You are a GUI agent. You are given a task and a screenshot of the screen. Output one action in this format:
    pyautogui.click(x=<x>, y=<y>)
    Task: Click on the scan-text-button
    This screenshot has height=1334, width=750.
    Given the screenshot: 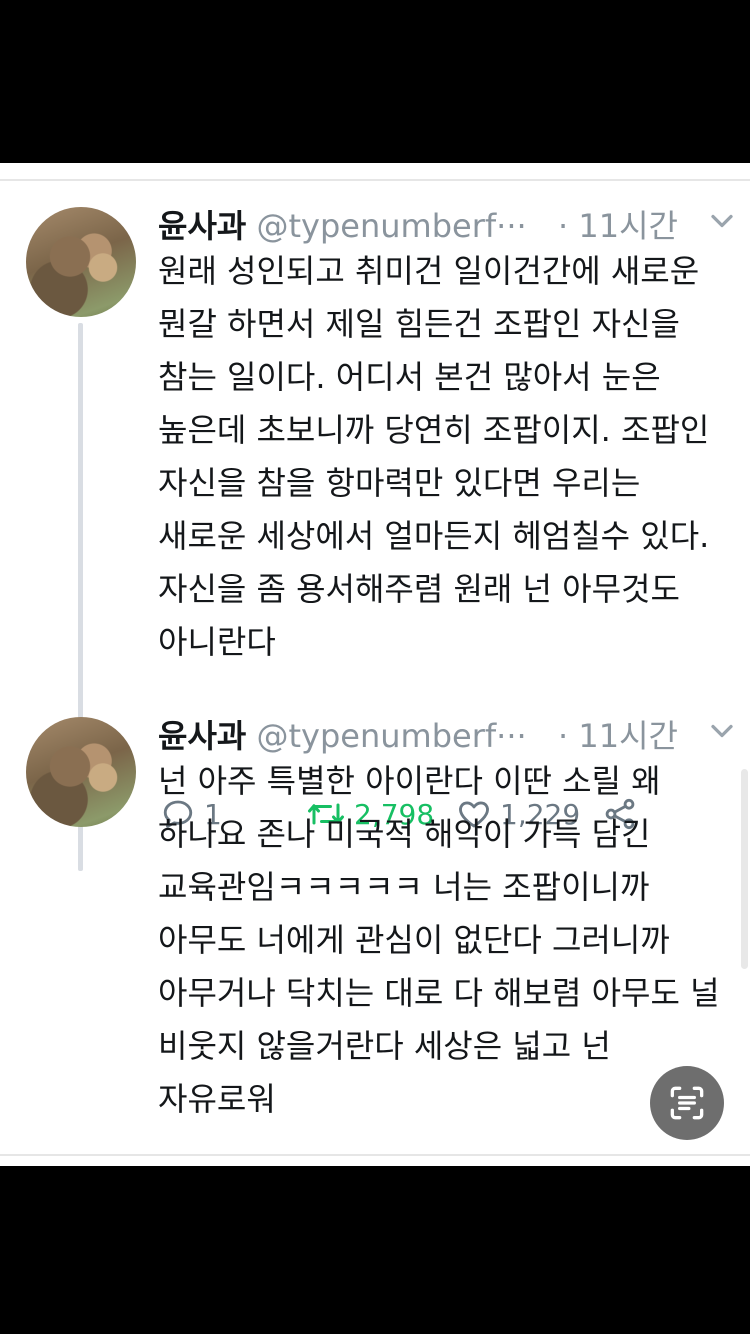 What is the action you would take?
    pyautogui.click(x=687, y=1103)
    